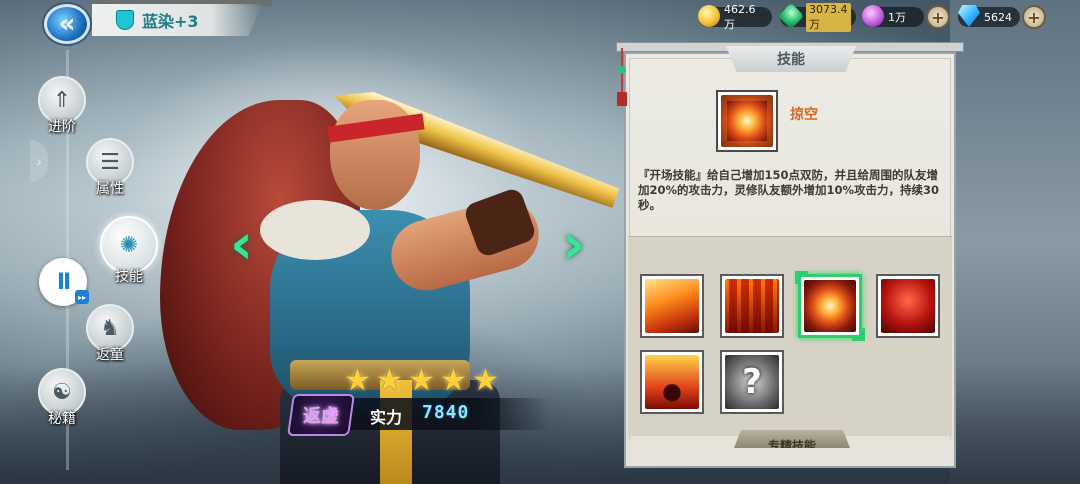  Describe the element at coordinates (969, 16) in the screenshot. I see `diamond-icon` at that location.